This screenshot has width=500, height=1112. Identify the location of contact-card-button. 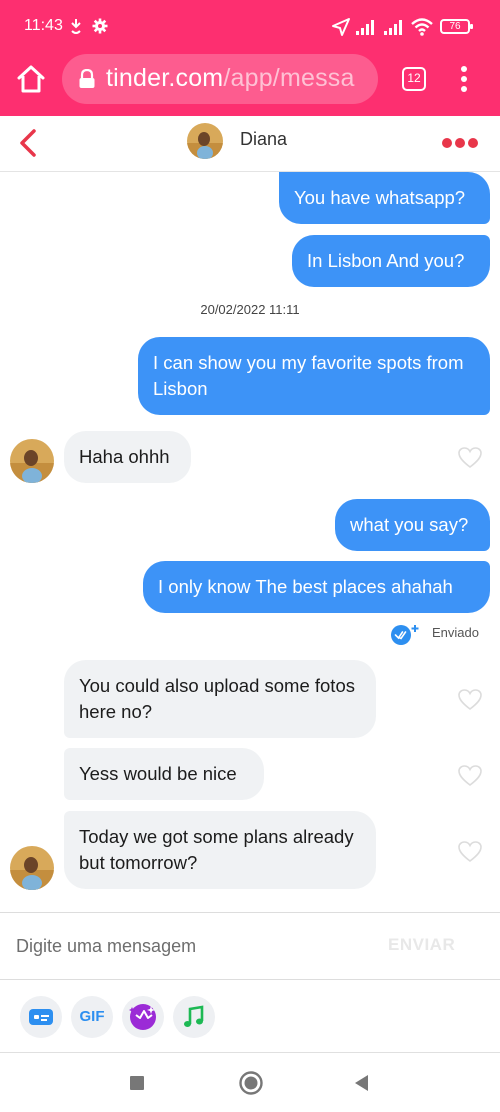
(41, 1017).